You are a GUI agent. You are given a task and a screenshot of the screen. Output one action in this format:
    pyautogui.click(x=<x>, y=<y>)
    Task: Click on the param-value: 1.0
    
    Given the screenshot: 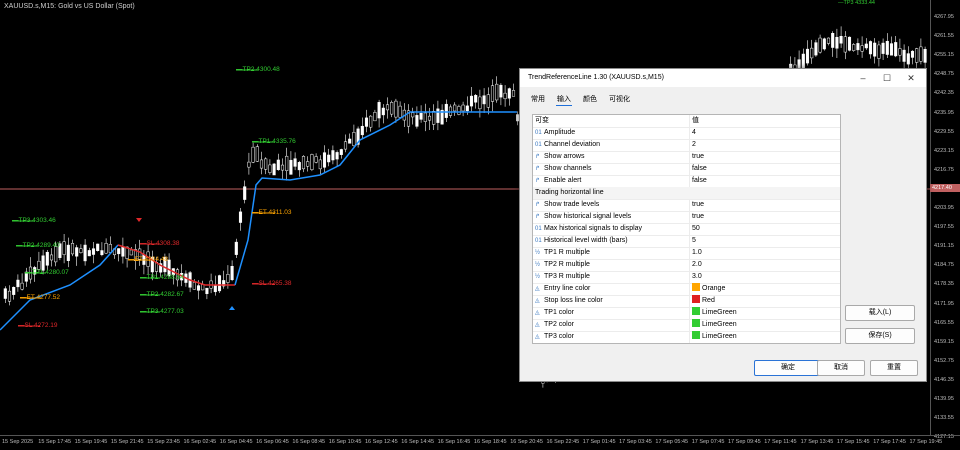 What is the action you would take?
    pyautogui.click(x=697, y=252)
    